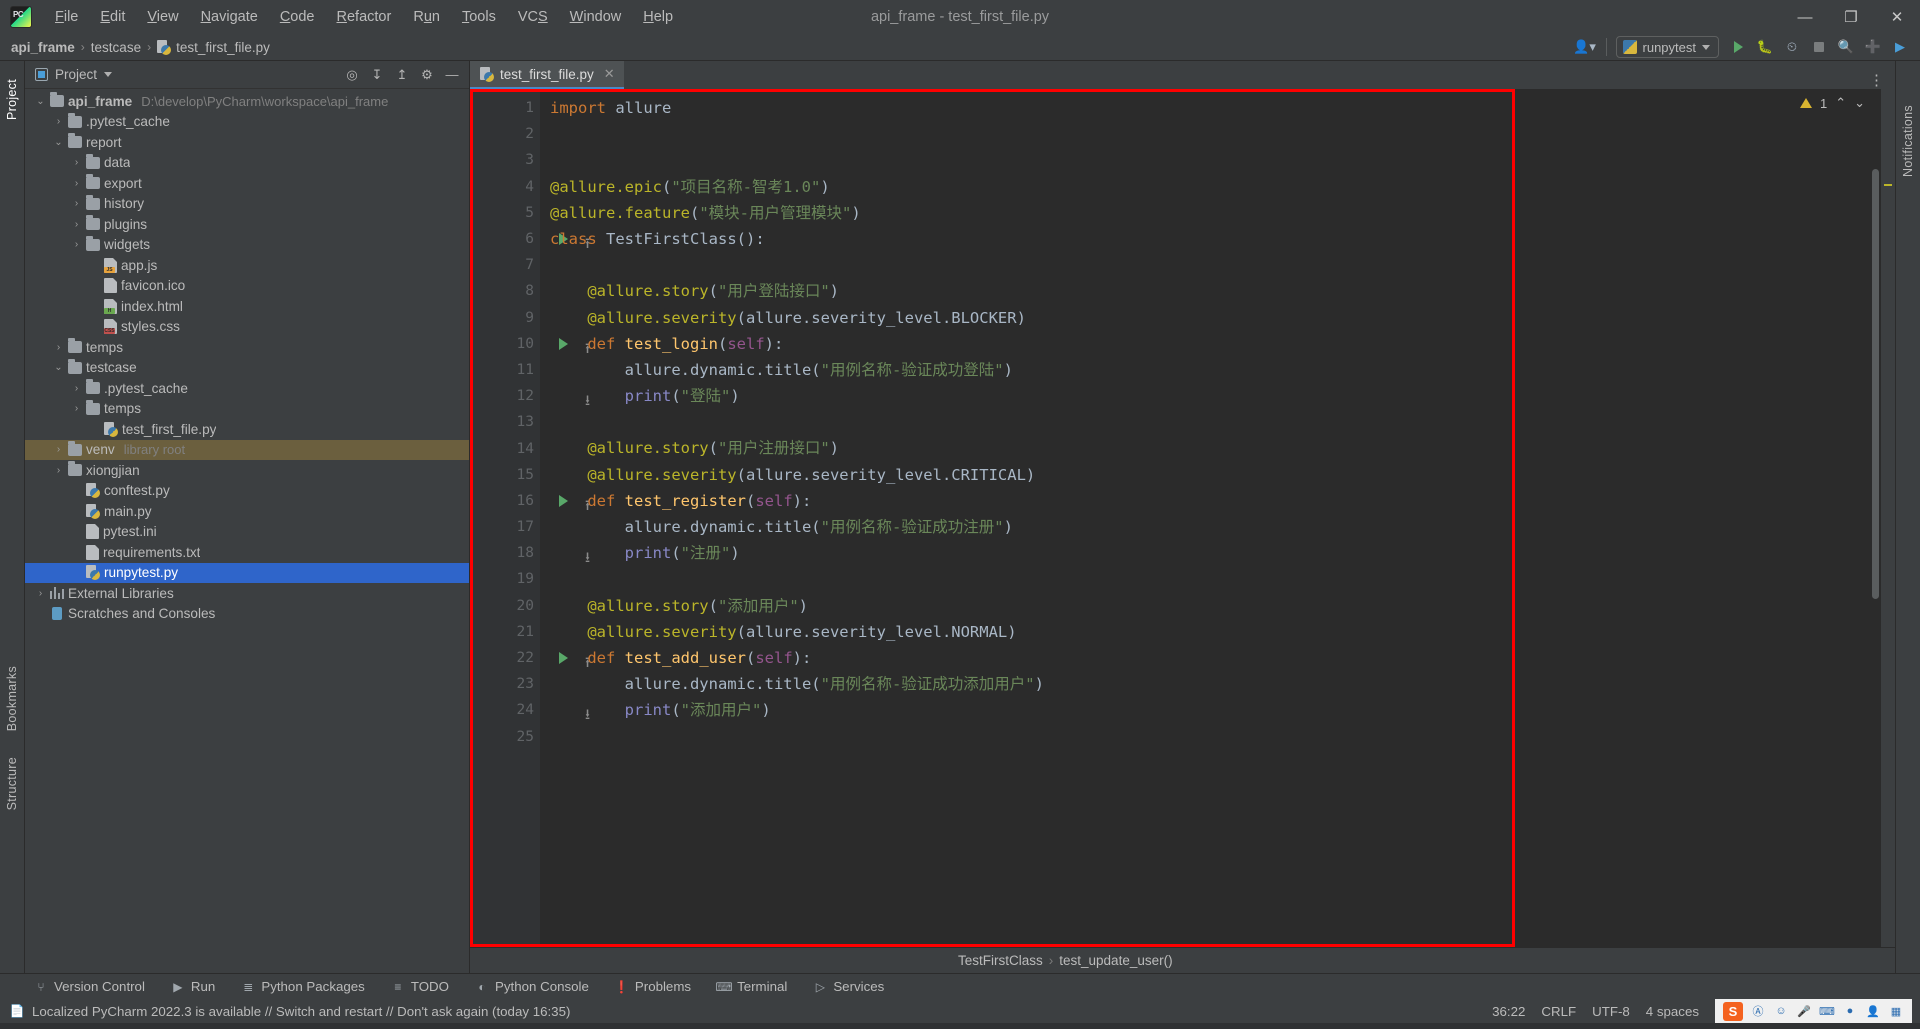 The width and height of the screenshot is (1920, 1029). I want to click on code-line: def test_add_user(self):, so click(1217, 658).